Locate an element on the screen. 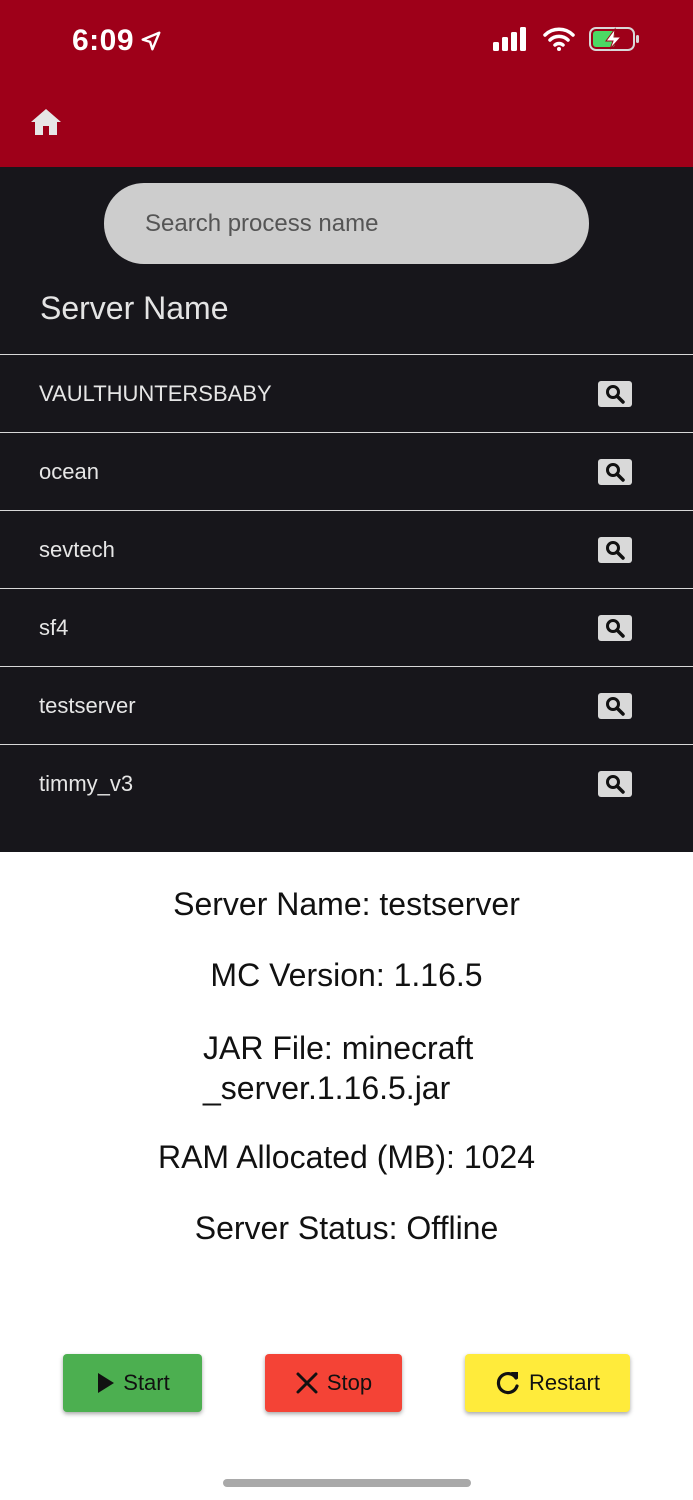 This screenshot has width=693, height=1500. server-name: sevtech is located at coordinates (77, 549).